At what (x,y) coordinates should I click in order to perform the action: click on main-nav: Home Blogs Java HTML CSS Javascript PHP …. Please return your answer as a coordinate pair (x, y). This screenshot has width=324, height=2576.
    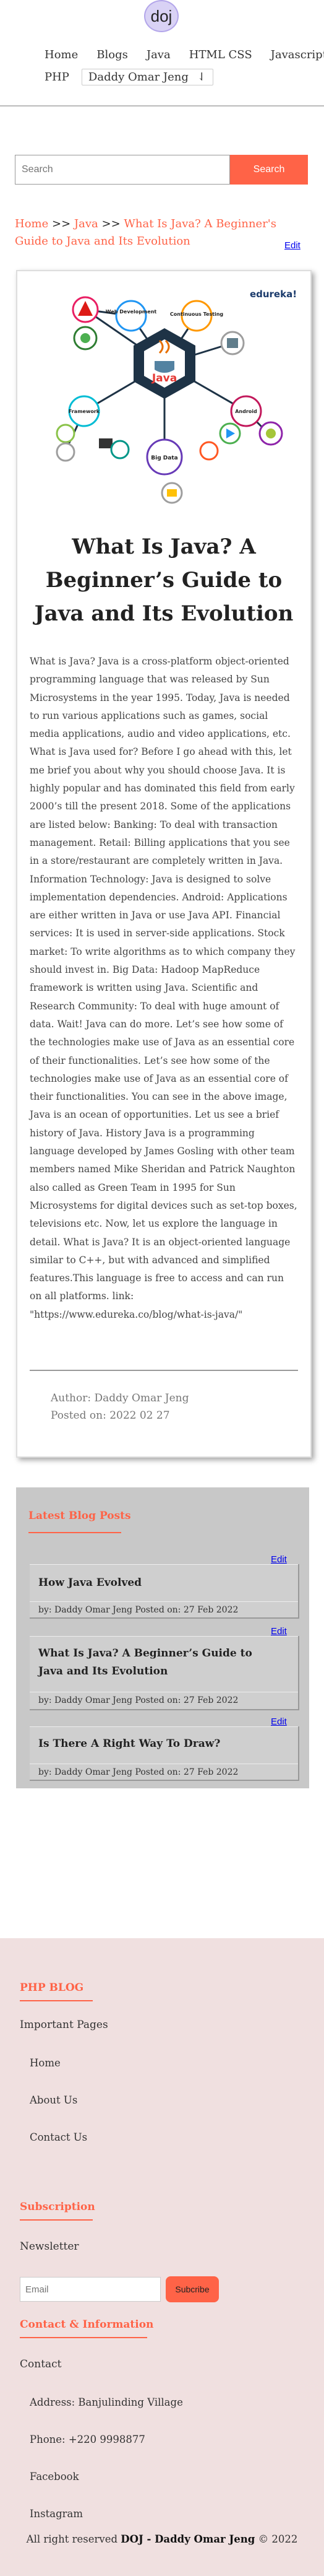
    Looking at the image, I should click on (185, 65).